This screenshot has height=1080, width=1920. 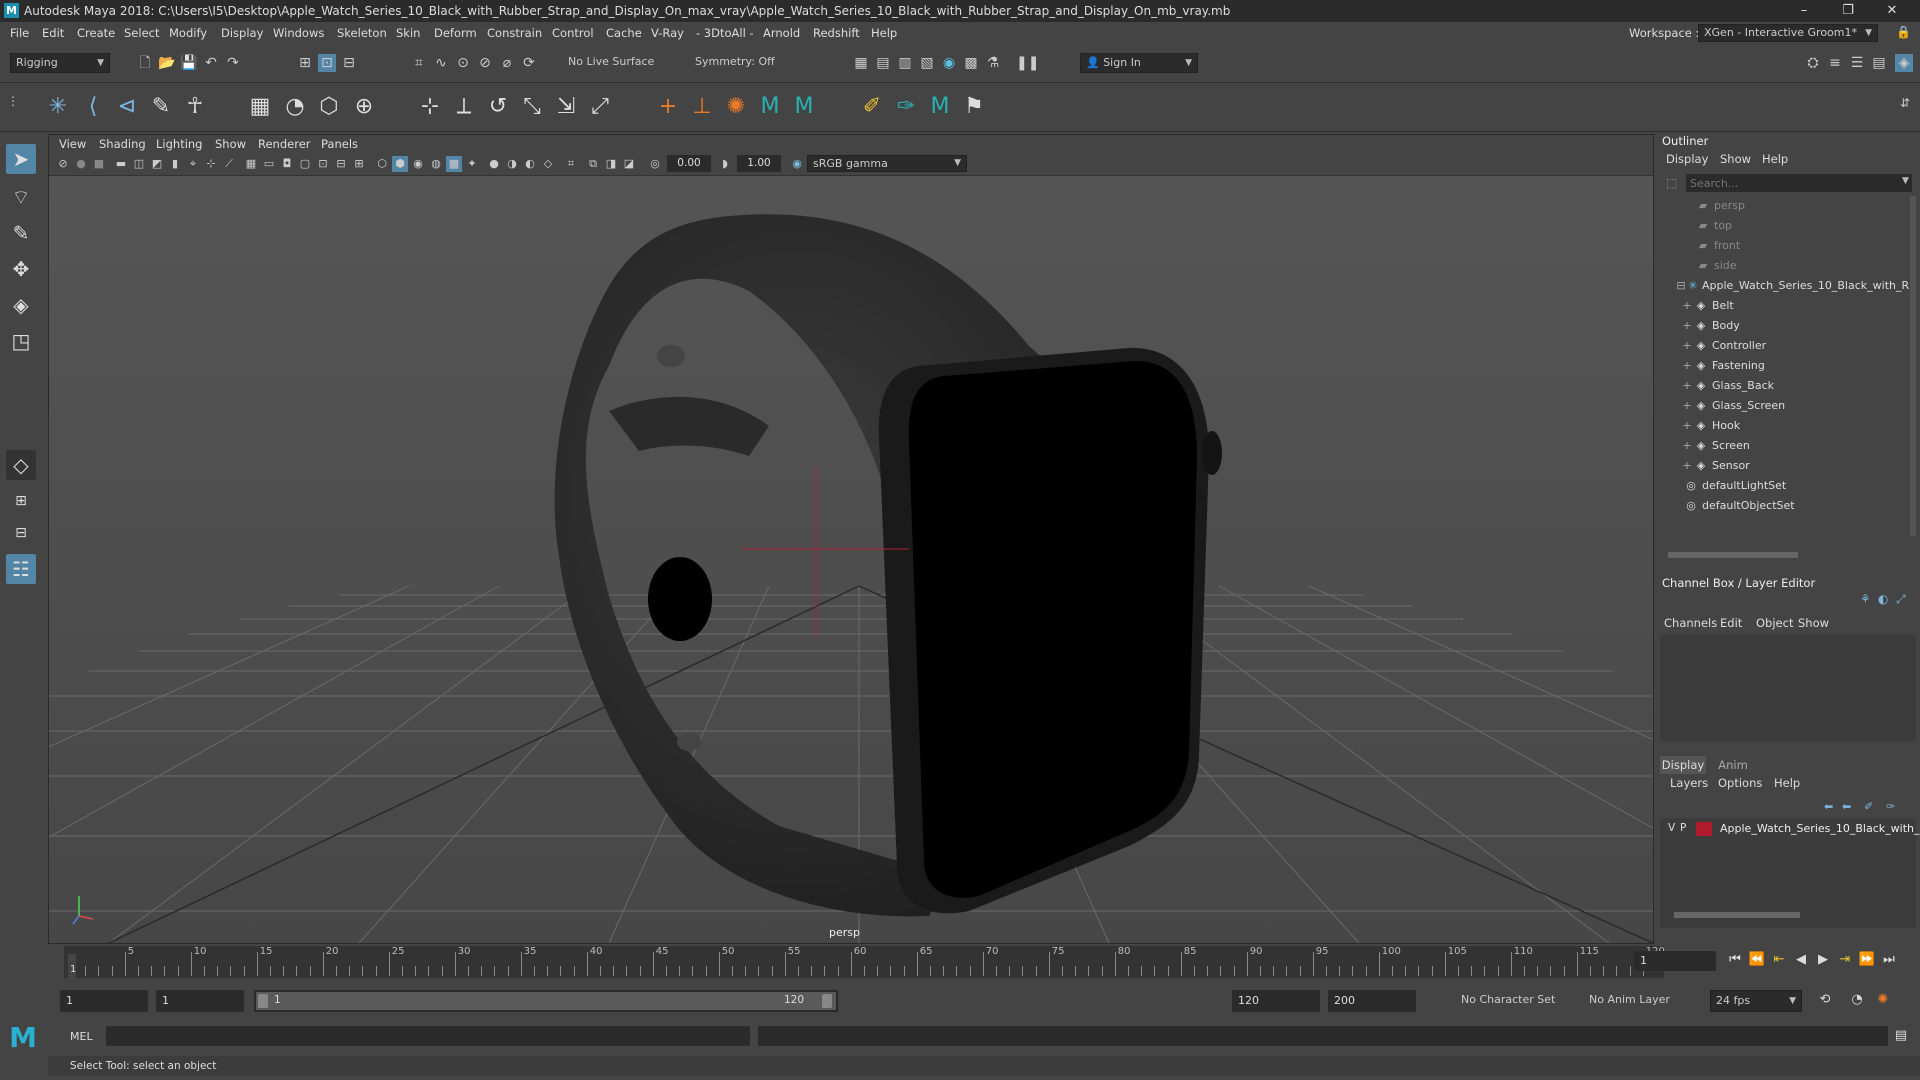 I want to click on mash-icon-1: M, so click(x=770, y=107).